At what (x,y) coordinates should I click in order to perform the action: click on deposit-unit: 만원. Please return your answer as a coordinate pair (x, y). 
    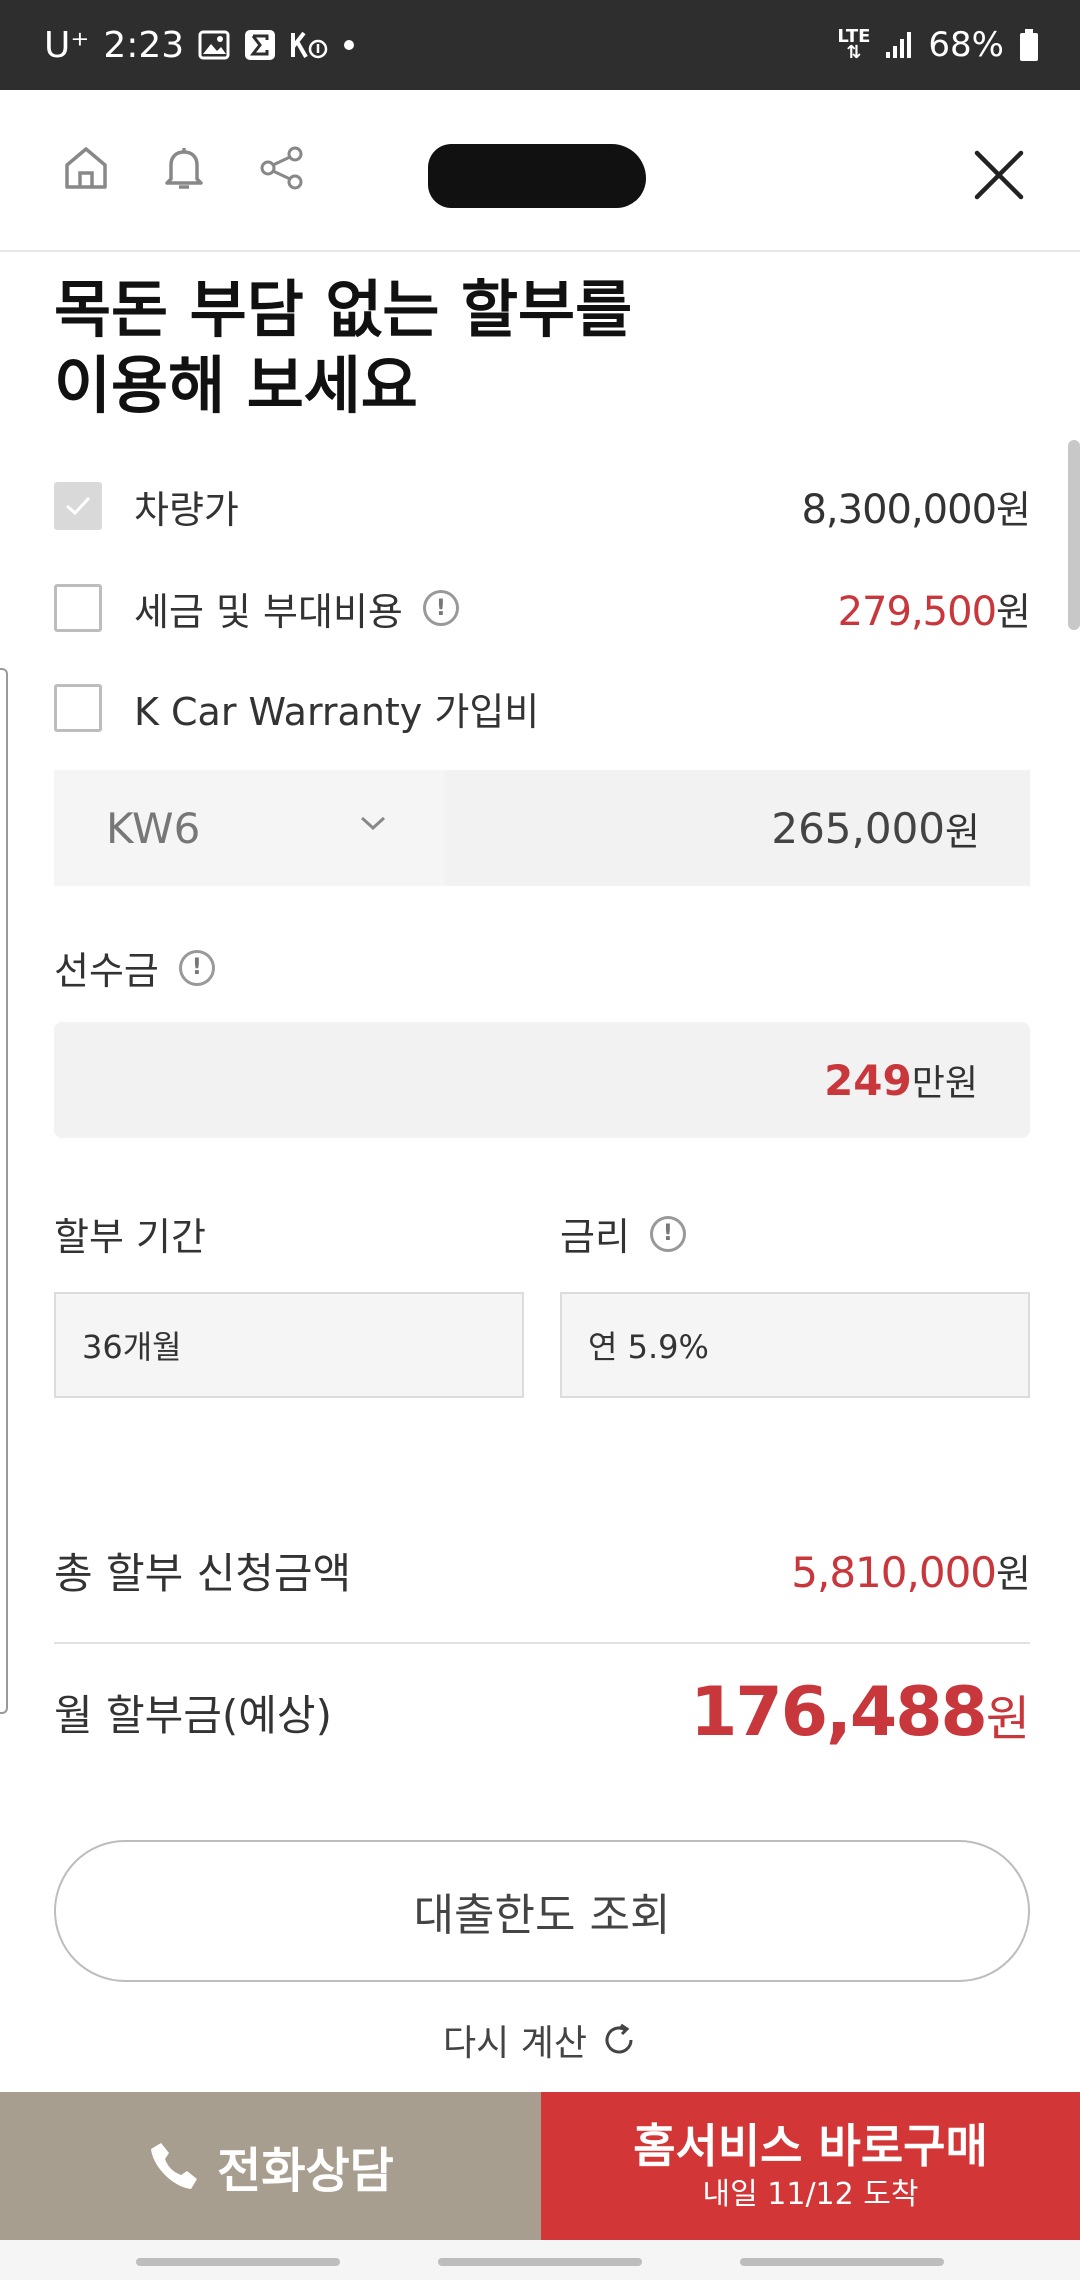
    Looking at the image, I should click on (944, 1083).